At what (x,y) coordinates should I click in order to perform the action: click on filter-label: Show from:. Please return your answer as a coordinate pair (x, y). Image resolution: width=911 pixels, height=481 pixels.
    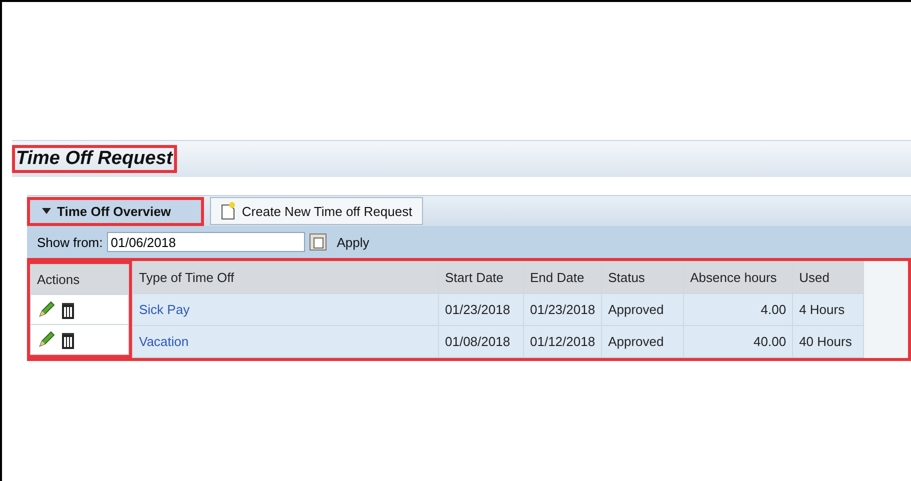
    Looking at the image, I should click on (70, 242).